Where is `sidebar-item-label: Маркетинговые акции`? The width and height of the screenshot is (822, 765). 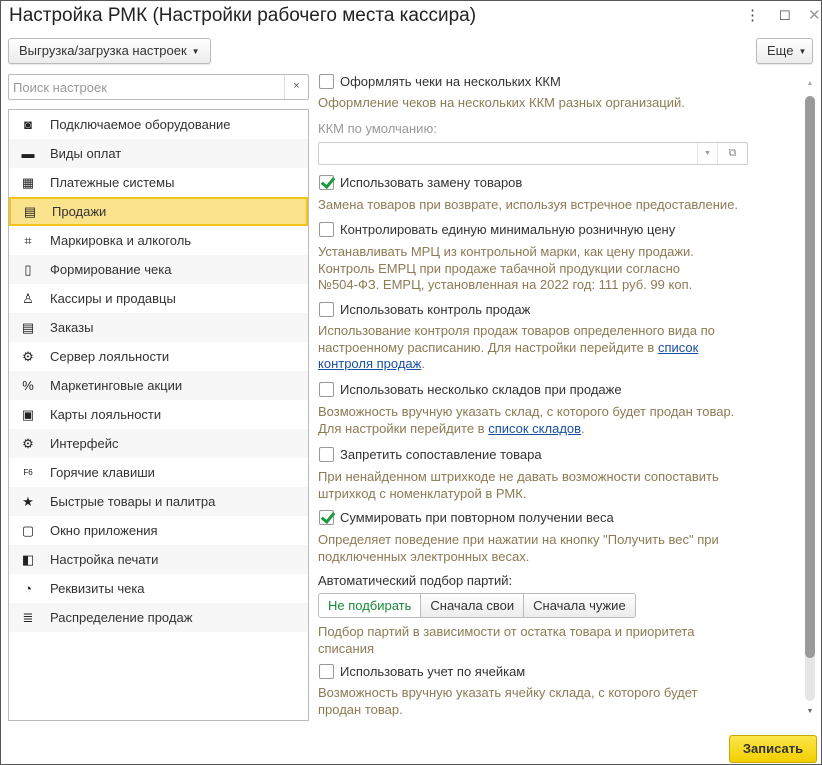
sidebar-item-label: Маркетинговые акции is located at coordinates (116, 385).